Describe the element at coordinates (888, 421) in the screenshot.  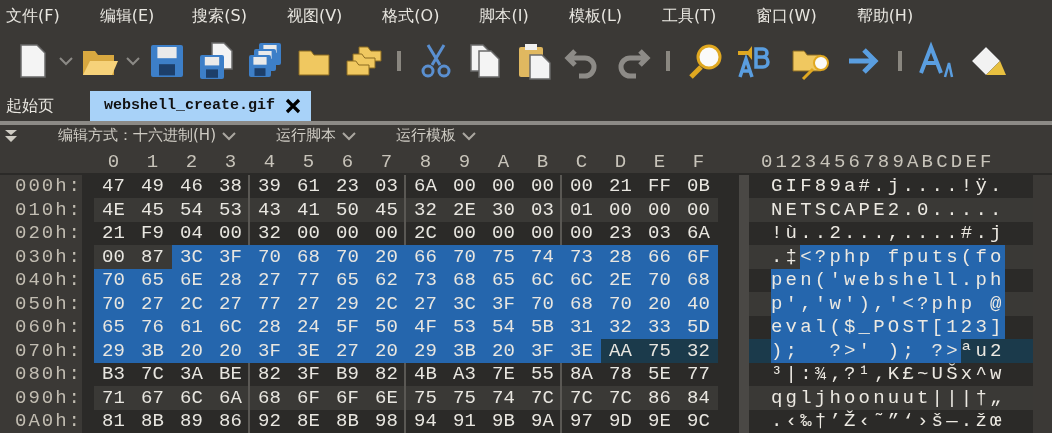
I see `ascii-text: .‹‰†’Ž‹˜”‘›š—.žœ` at that location.